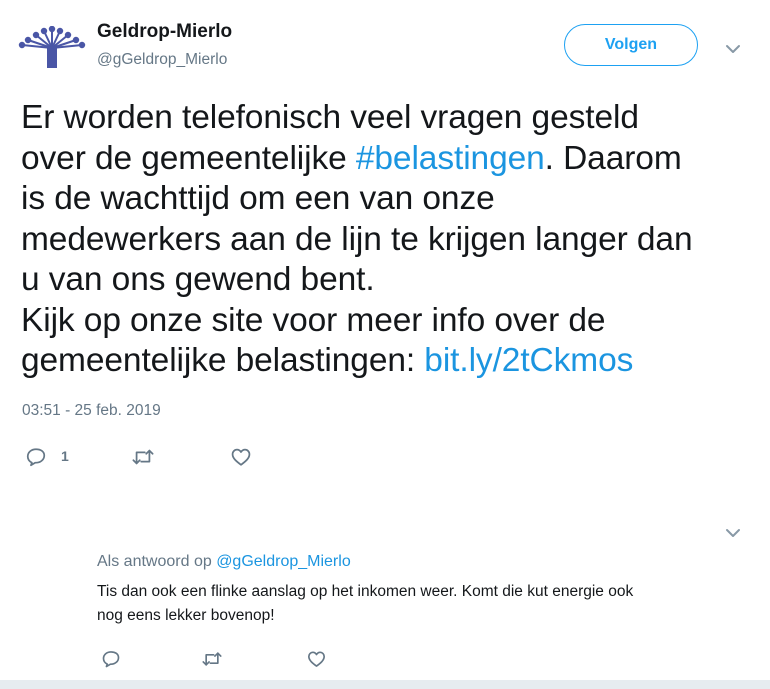 The height and width of the screenshot is (689, 770). Describe the element at coordinates (186, 615) in the screenshot. I see `reply-line: nog eens lekker bovenop!` at that location.